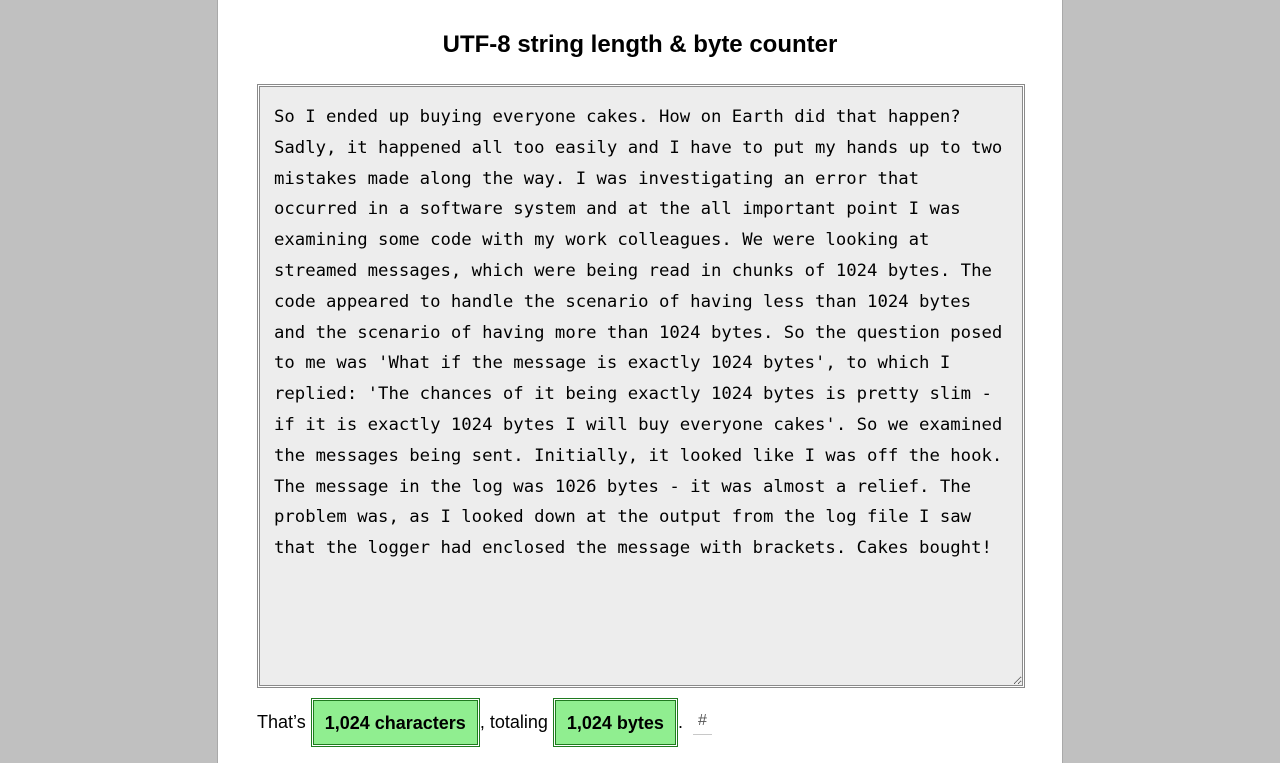 The width and height of the screenshot is (1280, 763). I want to click on summary-prefix: That’s, so click(284, 721).